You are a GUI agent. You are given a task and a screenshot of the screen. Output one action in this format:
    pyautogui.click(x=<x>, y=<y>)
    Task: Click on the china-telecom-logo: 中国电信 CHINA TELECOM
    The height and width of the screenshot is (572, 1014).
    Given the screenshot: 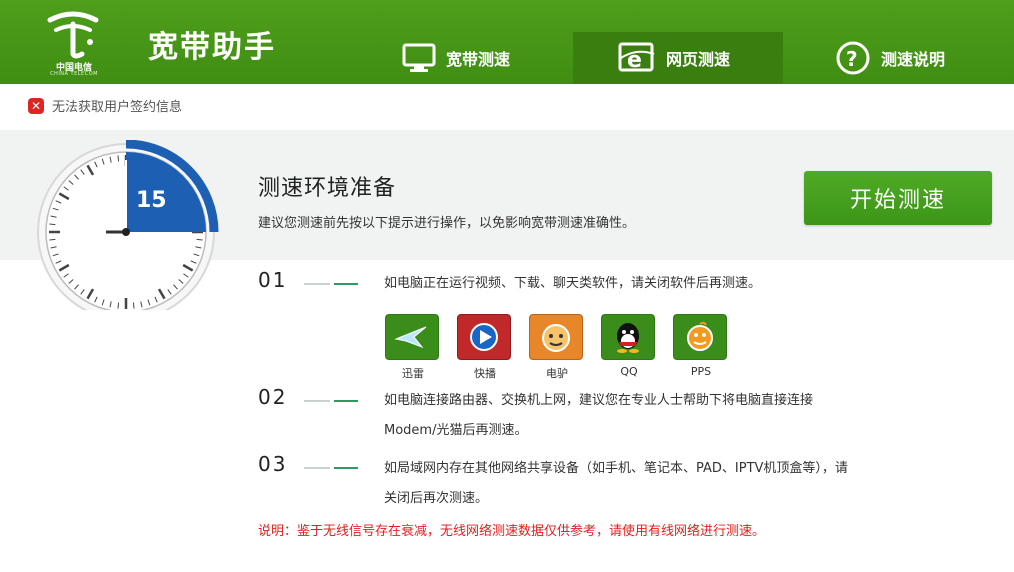 What is the action you would take?
    pyautogui.click(x=73, y=43)
    